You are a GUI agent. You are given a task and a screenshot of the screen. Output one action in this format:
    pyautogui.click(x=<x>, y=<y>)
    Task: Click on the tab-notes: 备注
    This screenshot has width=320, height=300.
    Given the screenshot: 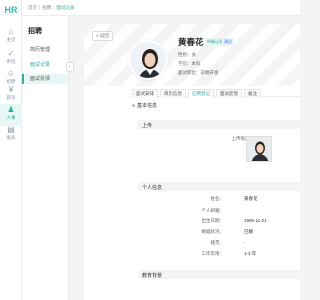 What is the action you would take?
    pyautogui.click(x=252, y=93)
    